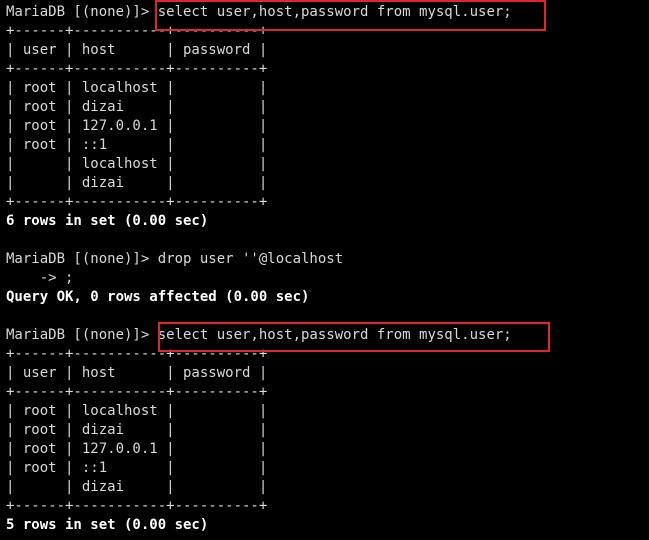  What do you see at coordinates (137, 164) in the screenshot?
I see `table-row: | | localhost | |` at bounding box center [137, 164].